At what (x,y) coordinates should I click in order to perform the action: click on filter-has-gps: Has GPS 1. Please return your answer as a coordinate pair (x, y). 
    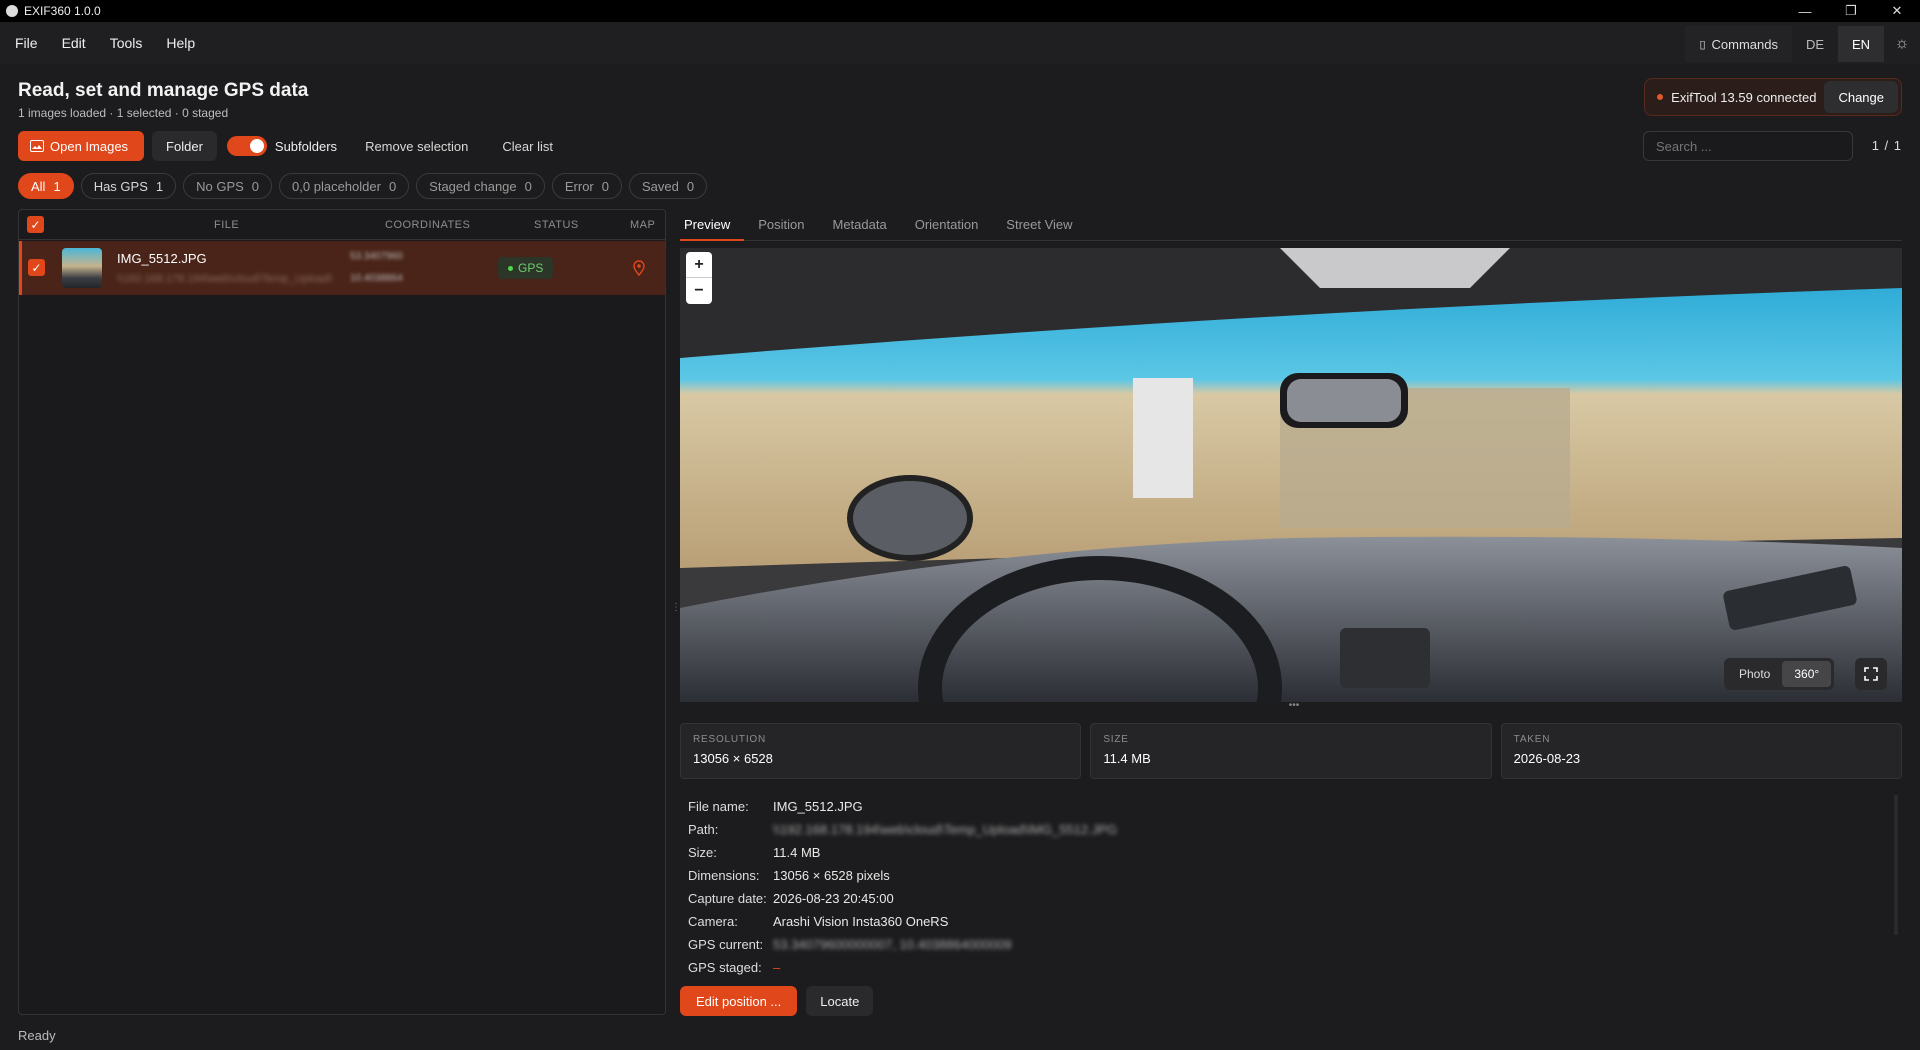
    Looking at the image, I should click on (128, 186).